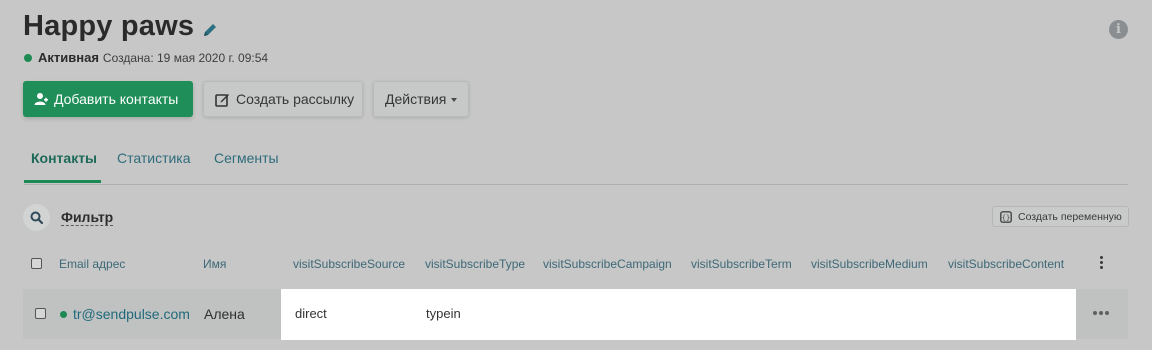 This screenshot has width=1152, height=350. Describe the element at coordinates (349, 264) in the screenshot. I see `column-header-source: visitSubscribeSource` at that location.